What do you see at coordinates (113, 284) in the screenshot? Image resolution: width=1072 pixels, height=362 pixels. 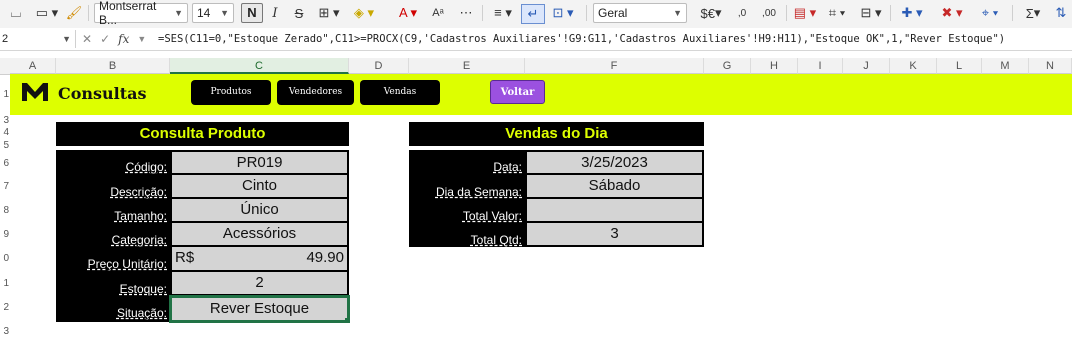 I see `field-label: Estoque:` at bounding box center [113, 284].